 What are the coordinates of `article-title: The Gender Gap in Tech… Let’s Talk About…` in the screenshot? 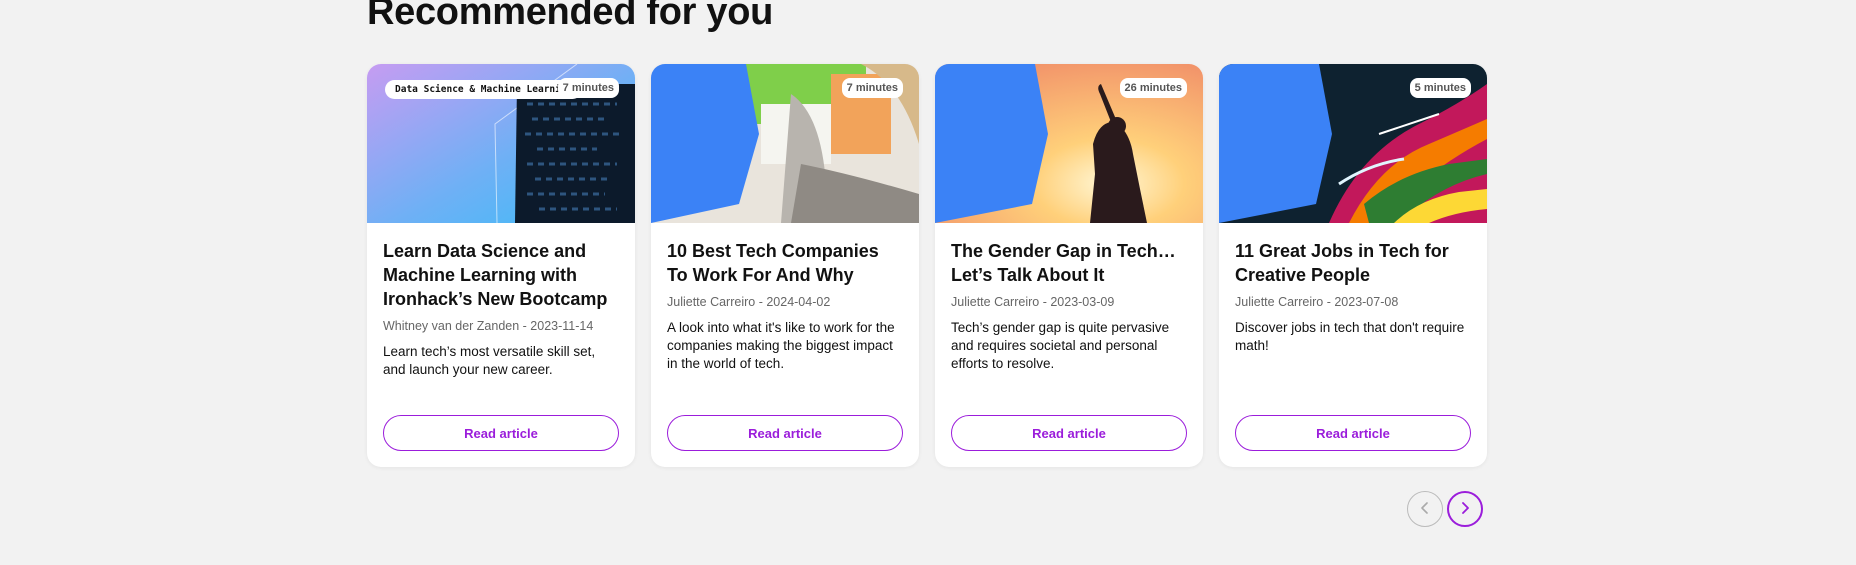 It's located at (1069, 263).